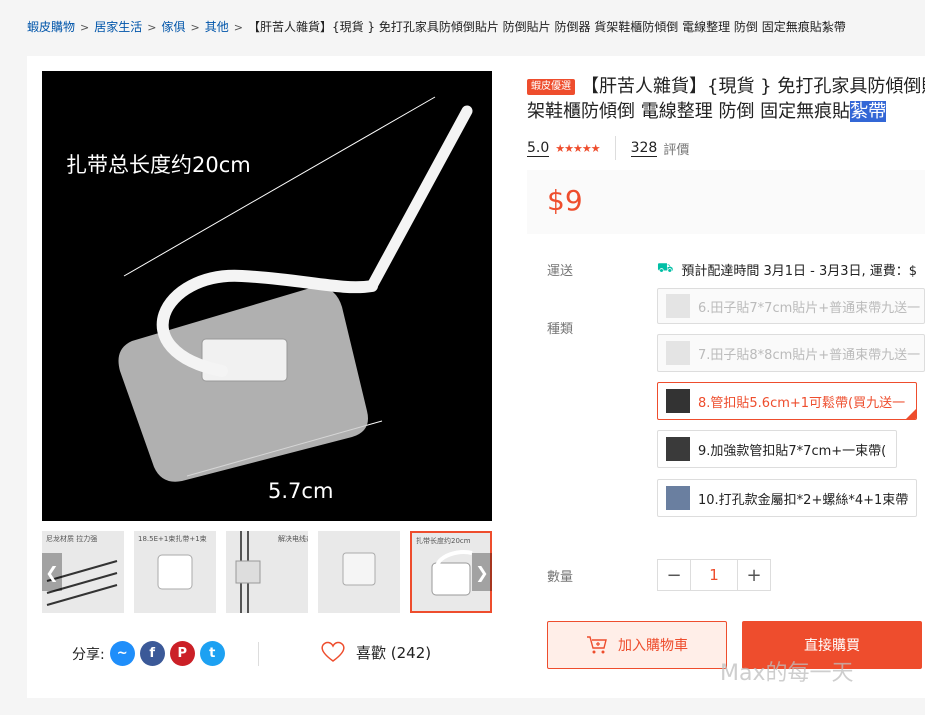 The image size is (925, 715). I want to click on variant-option-7: 7.田子貼8*8cm貼片+普通束帶九送一, so click(791, 353).